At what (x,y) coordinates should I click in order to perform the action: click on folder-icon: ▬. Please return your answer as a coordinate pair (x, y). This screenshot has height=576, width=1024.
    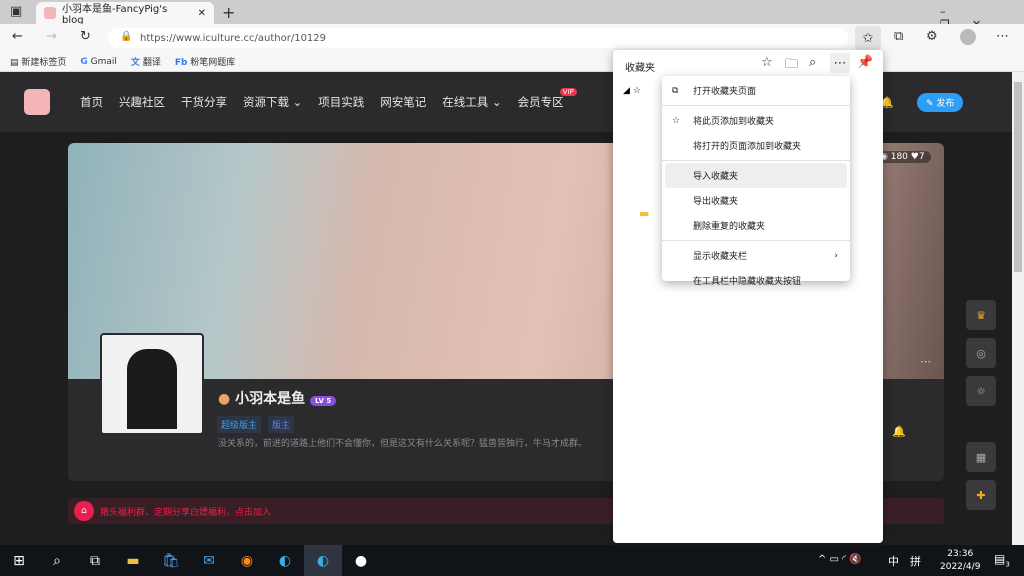
    Looking at the image, I should click on (644, 213).